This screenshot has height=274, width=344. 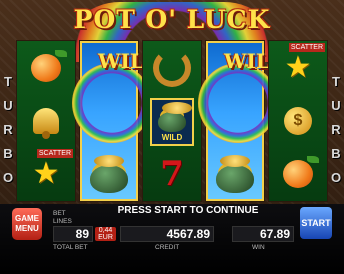 I want to click on horseshoe-symbol, so click(x=172, y=67).